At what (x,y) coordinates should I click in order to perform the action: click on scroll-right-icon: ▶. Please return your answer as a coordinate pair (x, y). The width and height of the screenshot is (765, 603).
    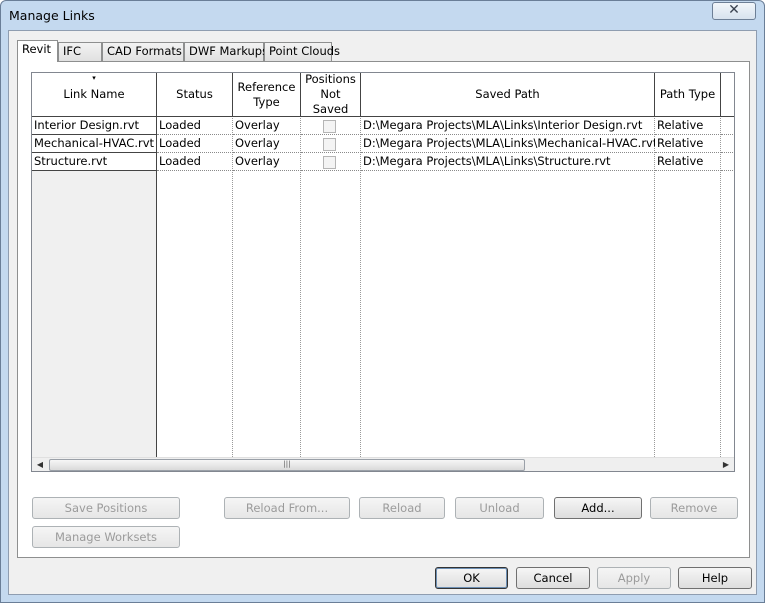
    Looking at the image, I should click on (726, 464).